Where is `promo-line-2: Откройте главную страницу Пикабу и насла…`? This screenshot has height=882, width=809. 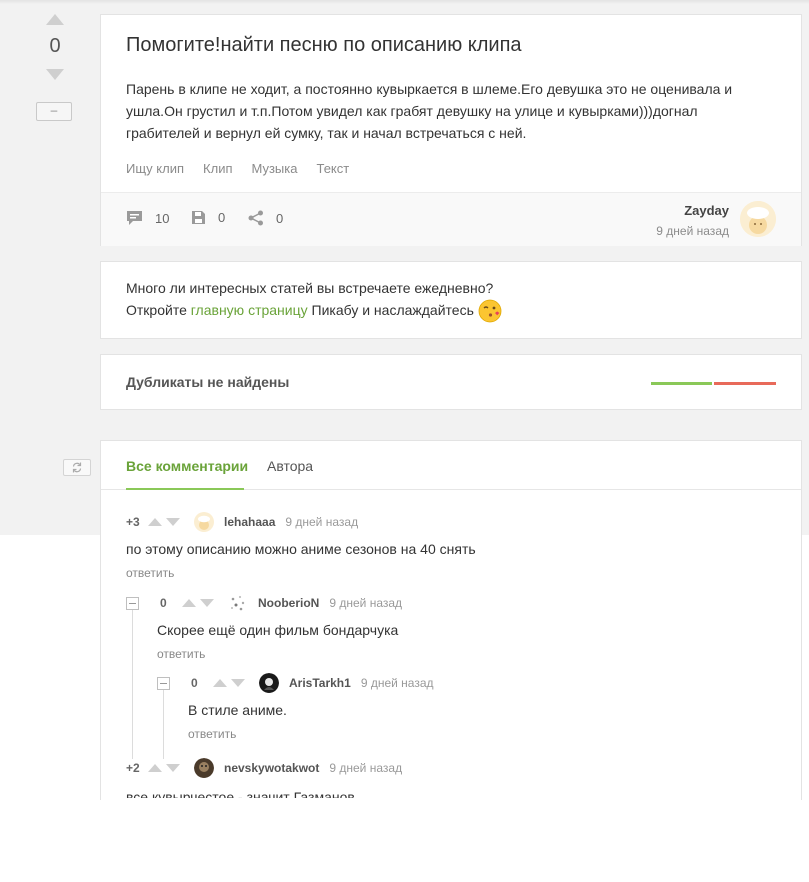 promo-line-2: Откройте главную страницу Пикабу и насла… is located at coordinates (314, 311).